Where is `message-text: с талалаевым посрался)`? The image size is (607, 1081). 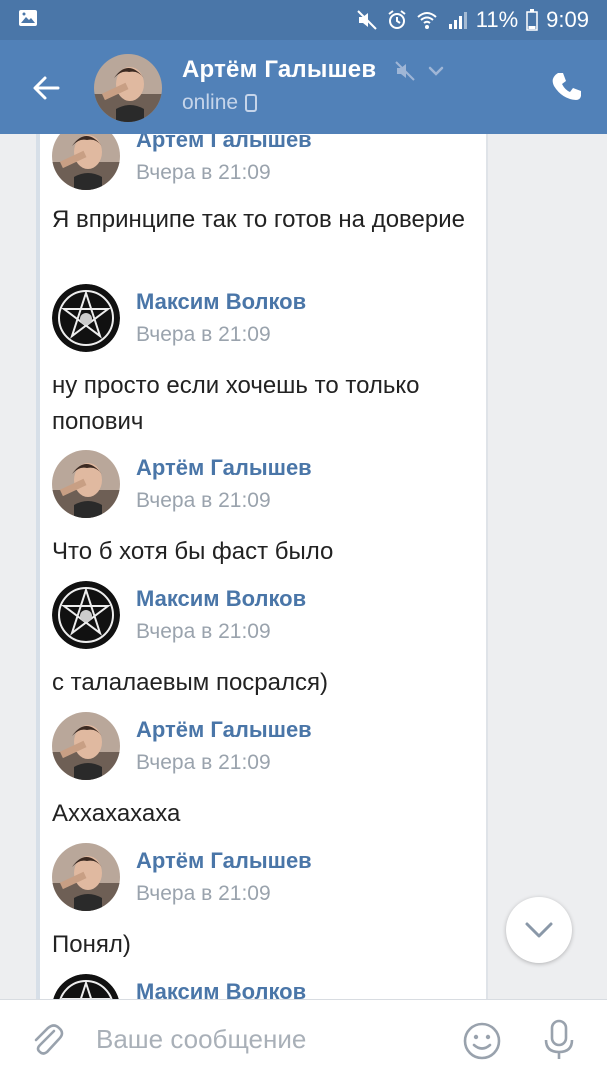 message-text: с талалаевым посрался) is located at coordinates (190, 682).